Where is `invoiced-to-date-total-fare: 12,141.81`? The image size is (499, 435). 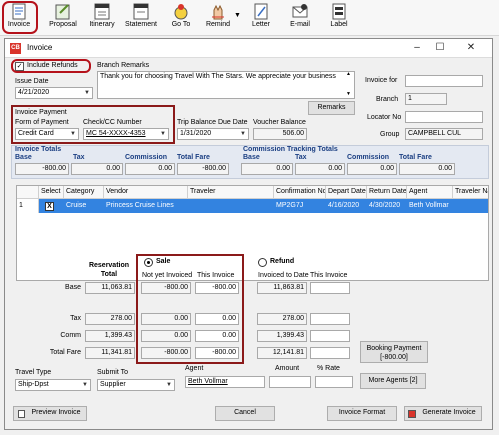 invoiced-to-date-total-fare: 12,141.81 is located at coordinates (282, 353).